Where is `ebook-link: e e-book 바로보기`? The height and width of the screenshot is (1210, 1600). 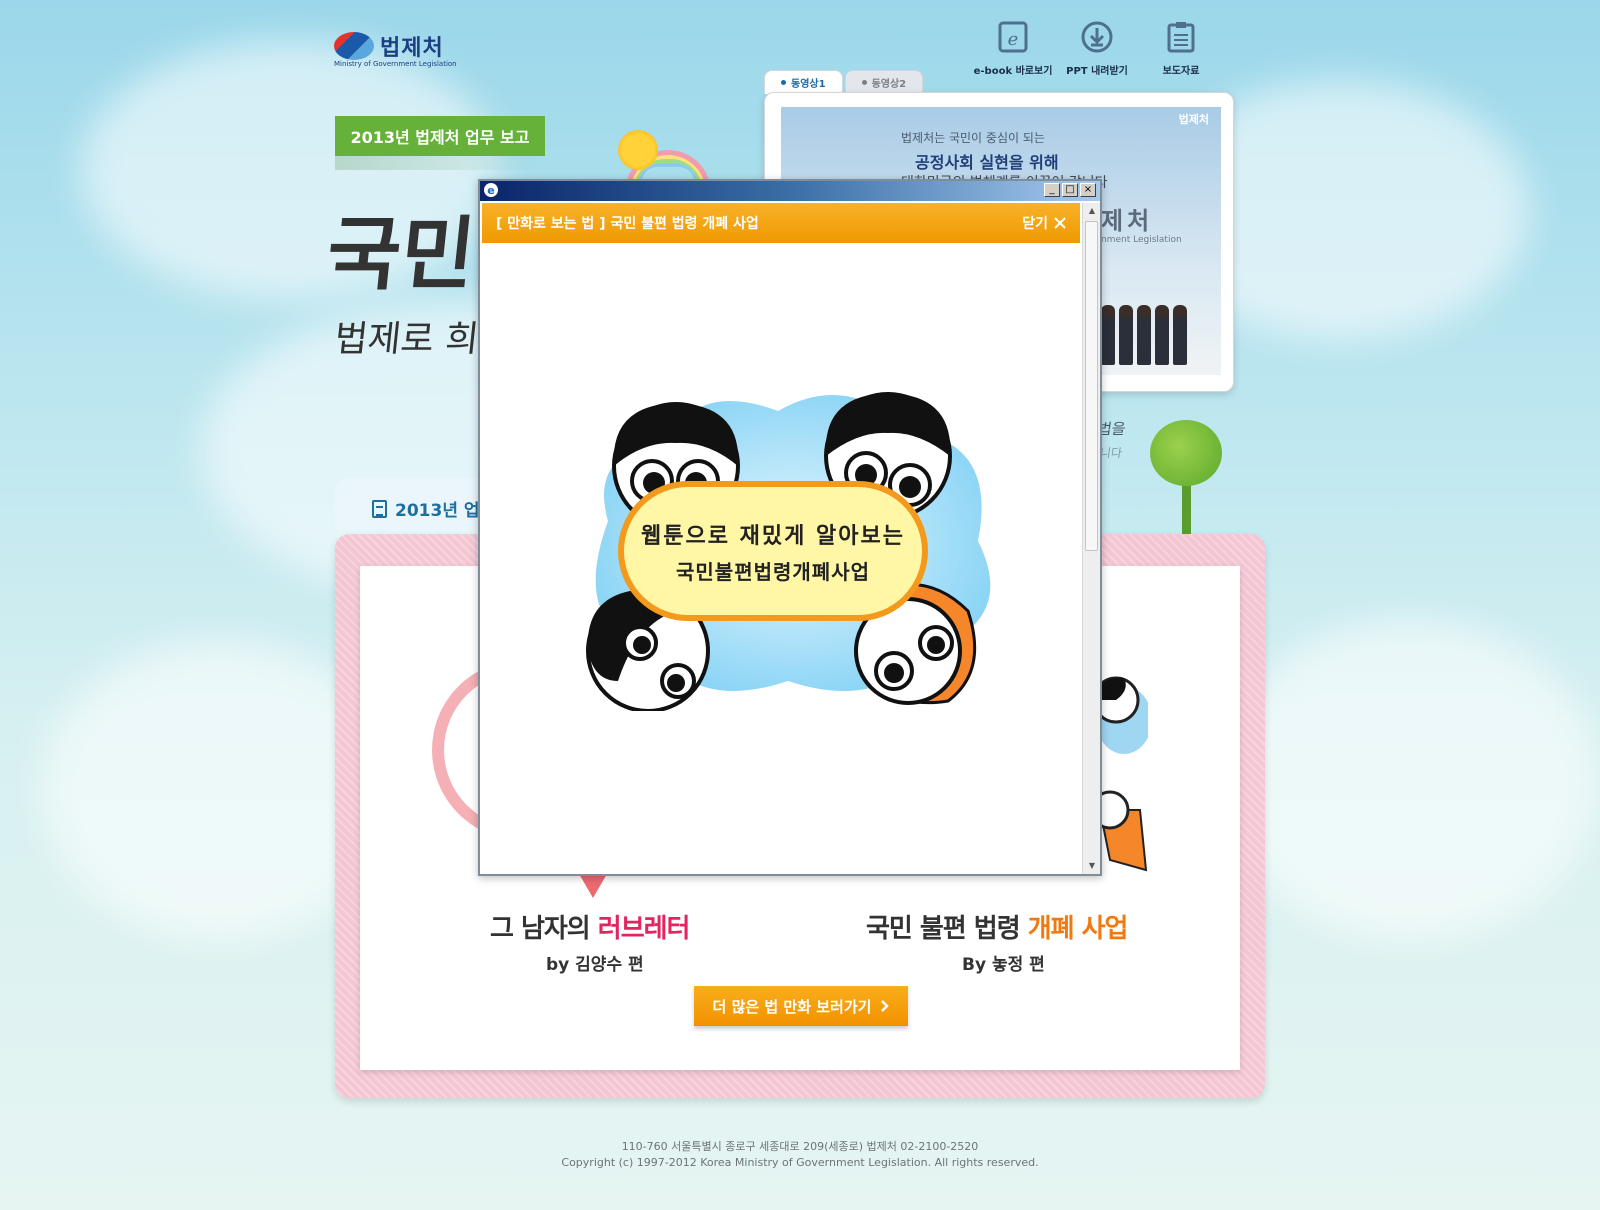 ebook-link: e e-book 바로보기 is located at coordinates (1013, 48).